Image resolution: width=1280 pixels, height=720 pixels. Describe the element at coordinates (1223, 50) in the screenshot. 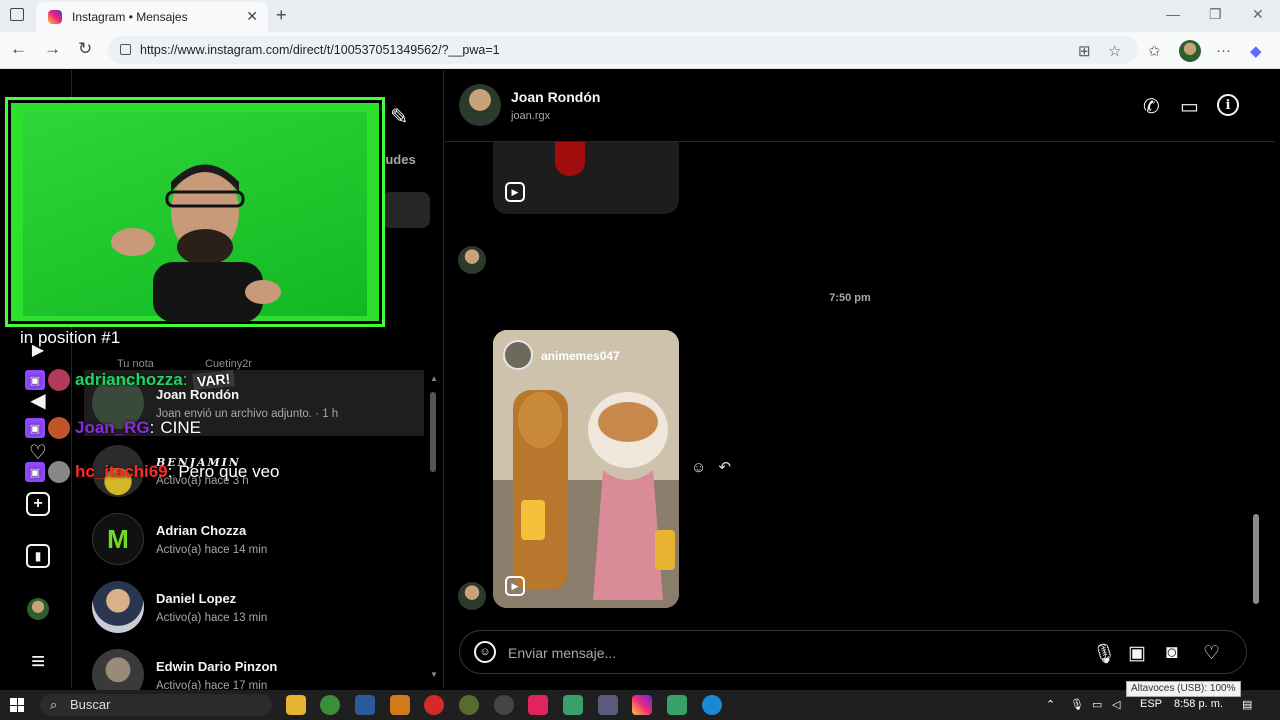

I see `more-icon: ···` at that location.